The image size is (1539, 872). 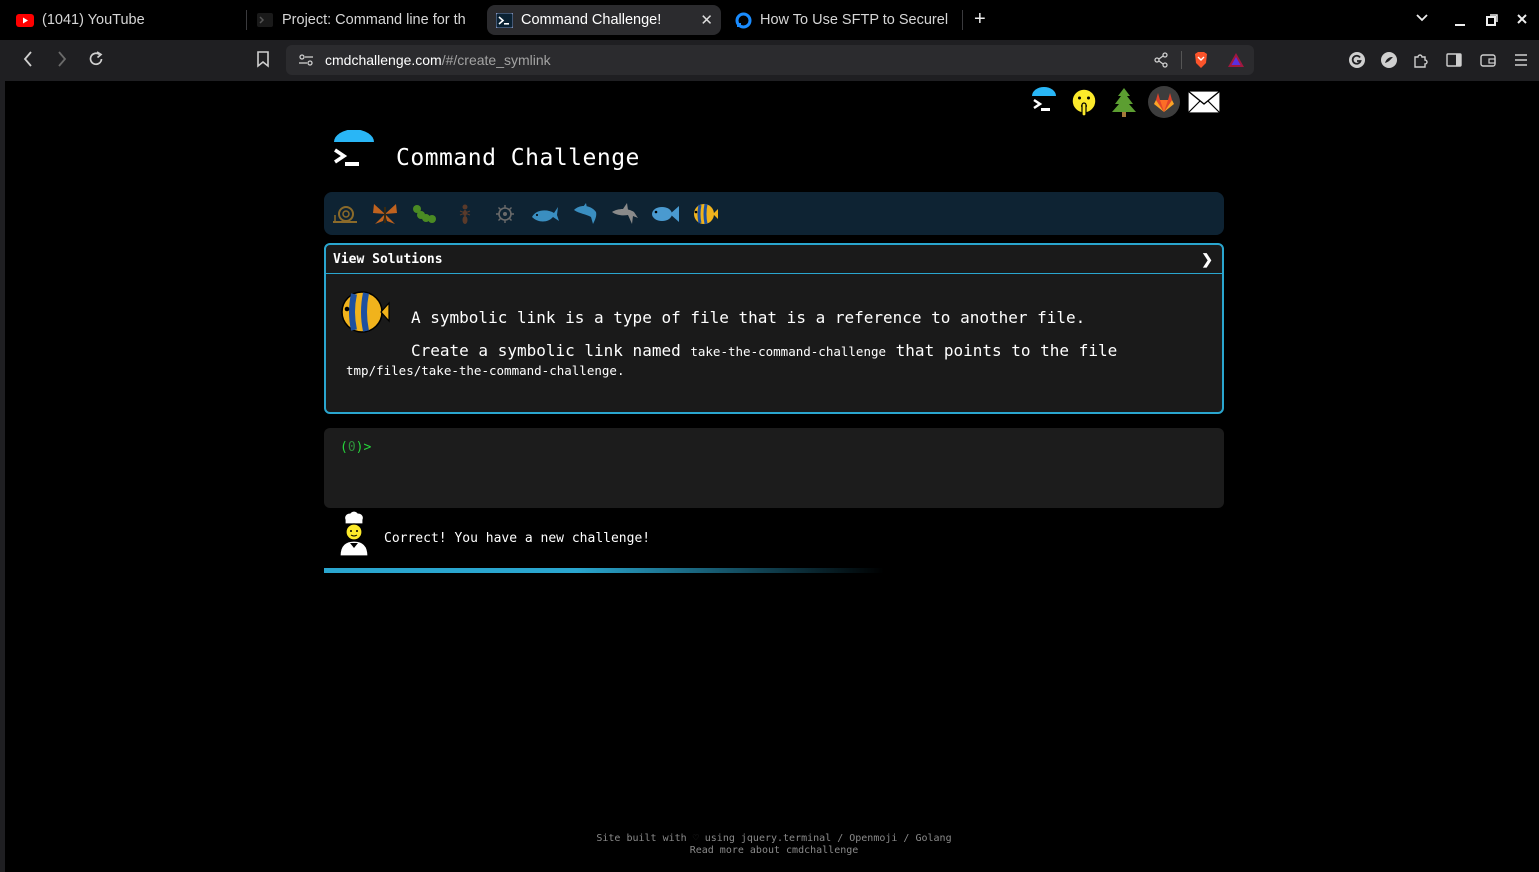 I want to click on instruction-text: ., so click(x=620, y=370).